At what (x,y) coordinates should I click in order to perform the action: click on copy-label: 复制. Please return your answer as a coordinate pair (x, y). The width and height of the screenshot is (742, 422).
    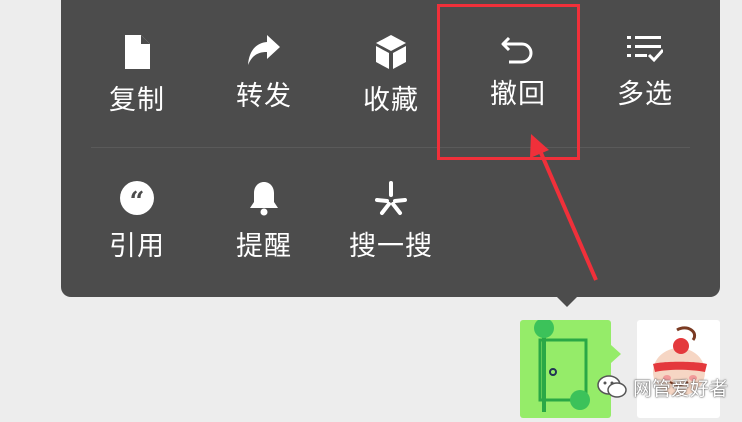
    Looking at the image, I should click on (137, 100).